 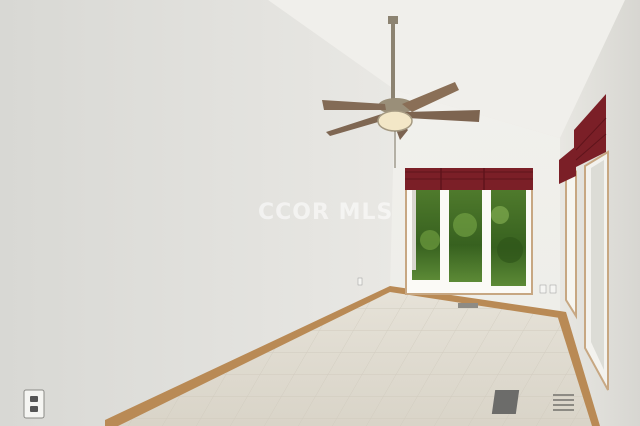 I want to click on back-window, so click(x=469, y=240).